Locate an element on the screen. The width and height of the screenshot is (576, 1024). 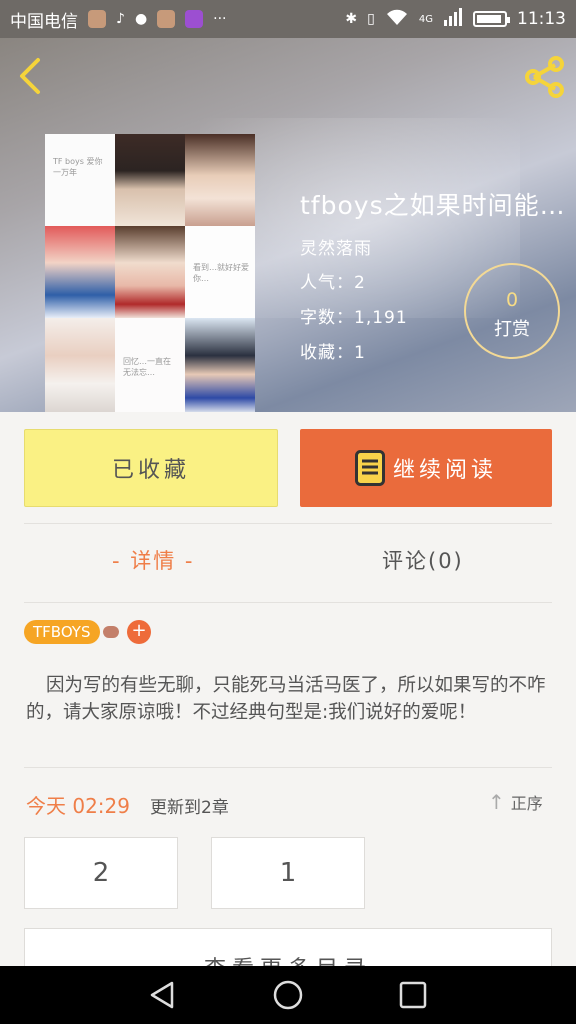
sort-button: ↑ 正序 is located at coordinates (515, 802).